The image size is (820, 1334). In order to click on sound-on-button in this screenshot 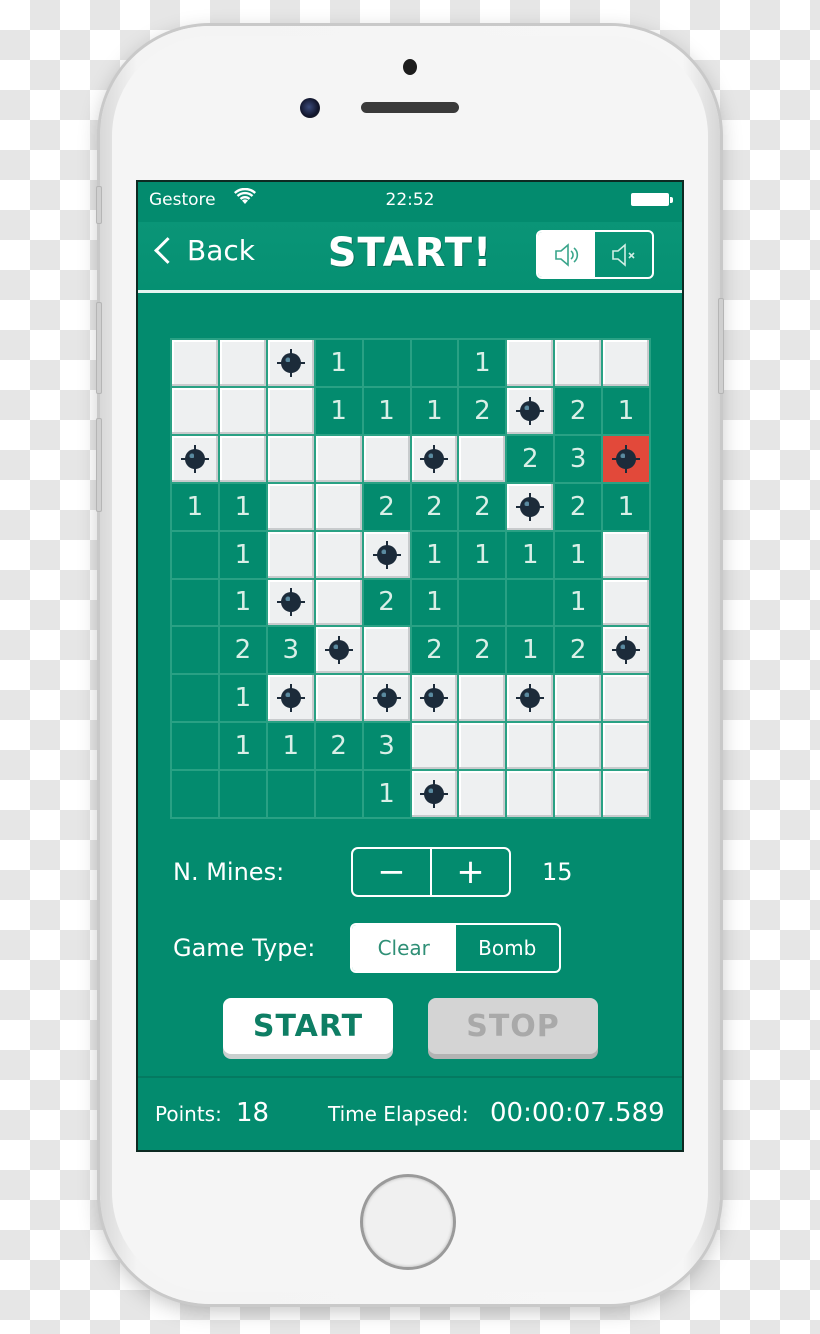, I will do `click(566, 254)`.